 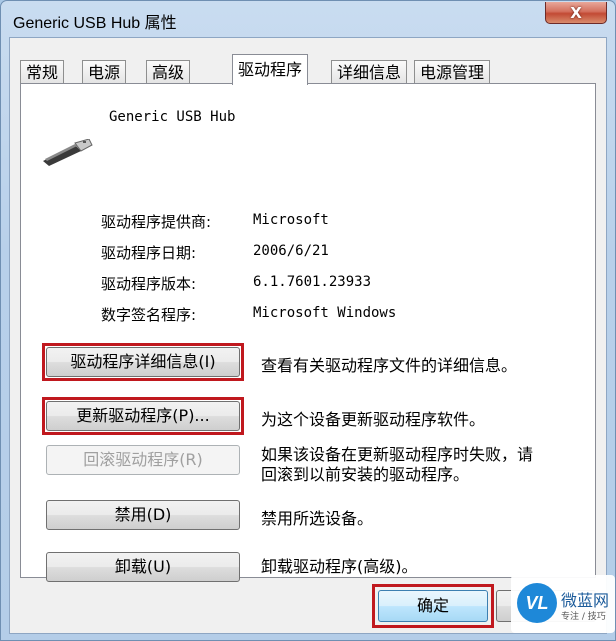 I want to click on watermark-sub: 专注 / 技巧, so click(x=583, y=617).